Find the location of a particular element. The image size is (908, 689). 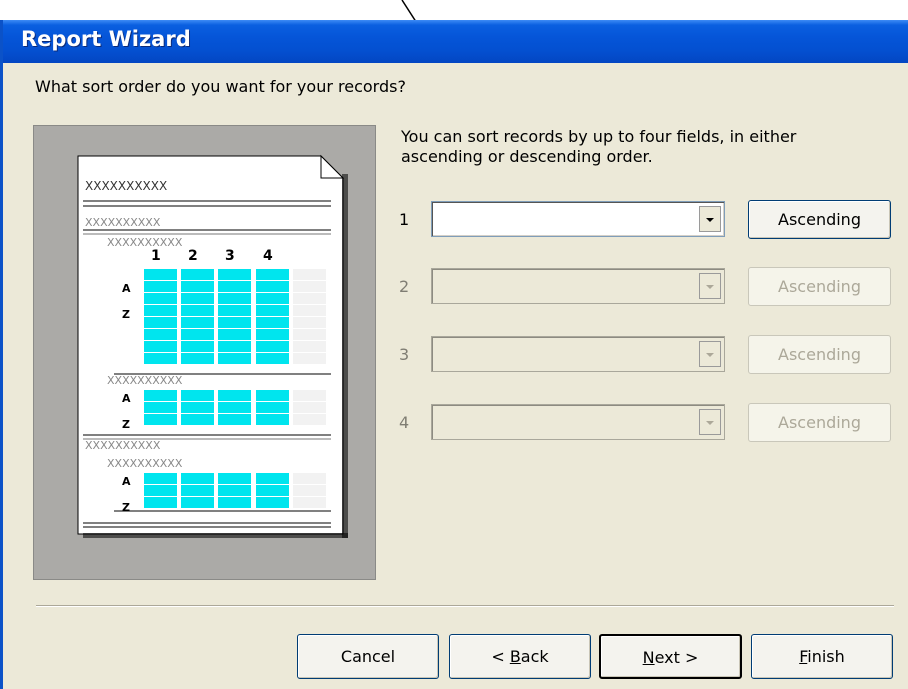

next-button: Next > is located at coordinates (670, 656).